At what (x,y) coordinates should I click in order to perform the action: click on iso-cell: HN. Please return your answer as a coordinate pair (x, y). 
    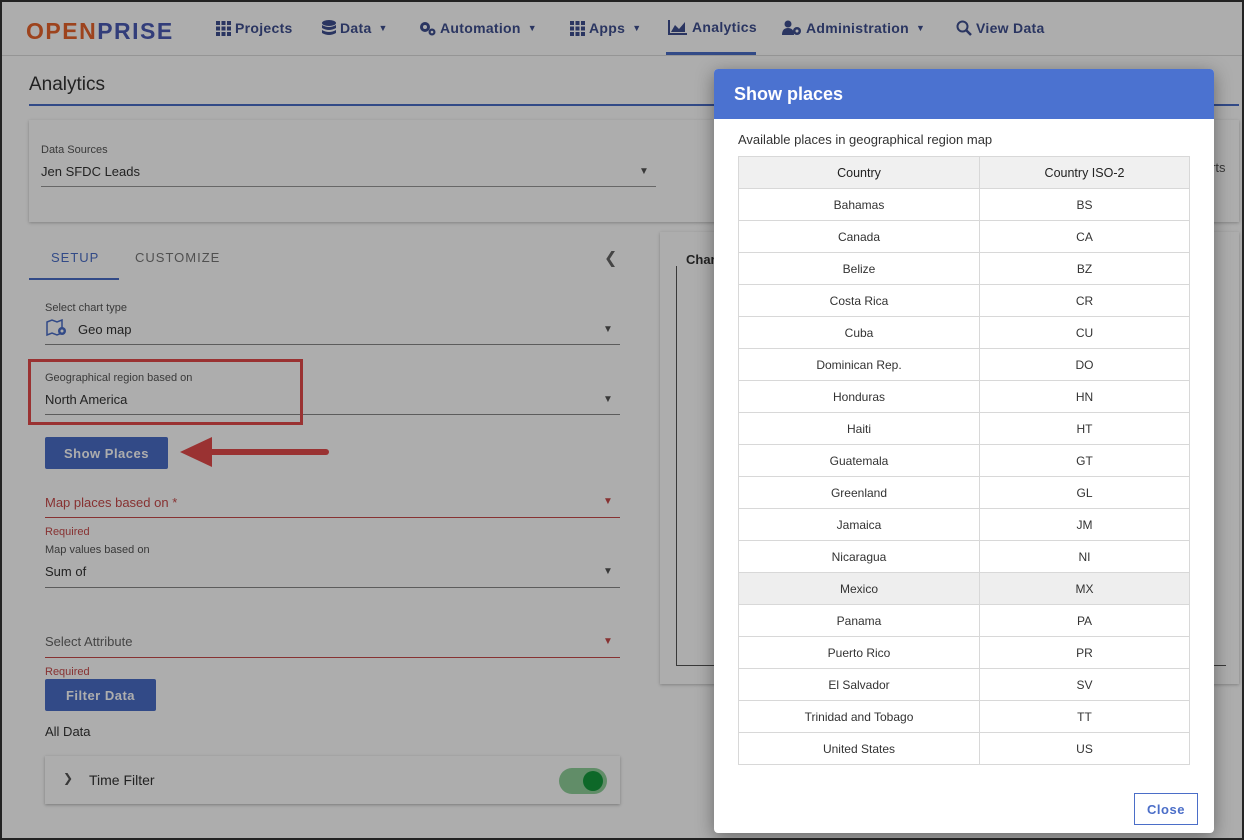
    Looking at the image, I should click on (1084, 396).